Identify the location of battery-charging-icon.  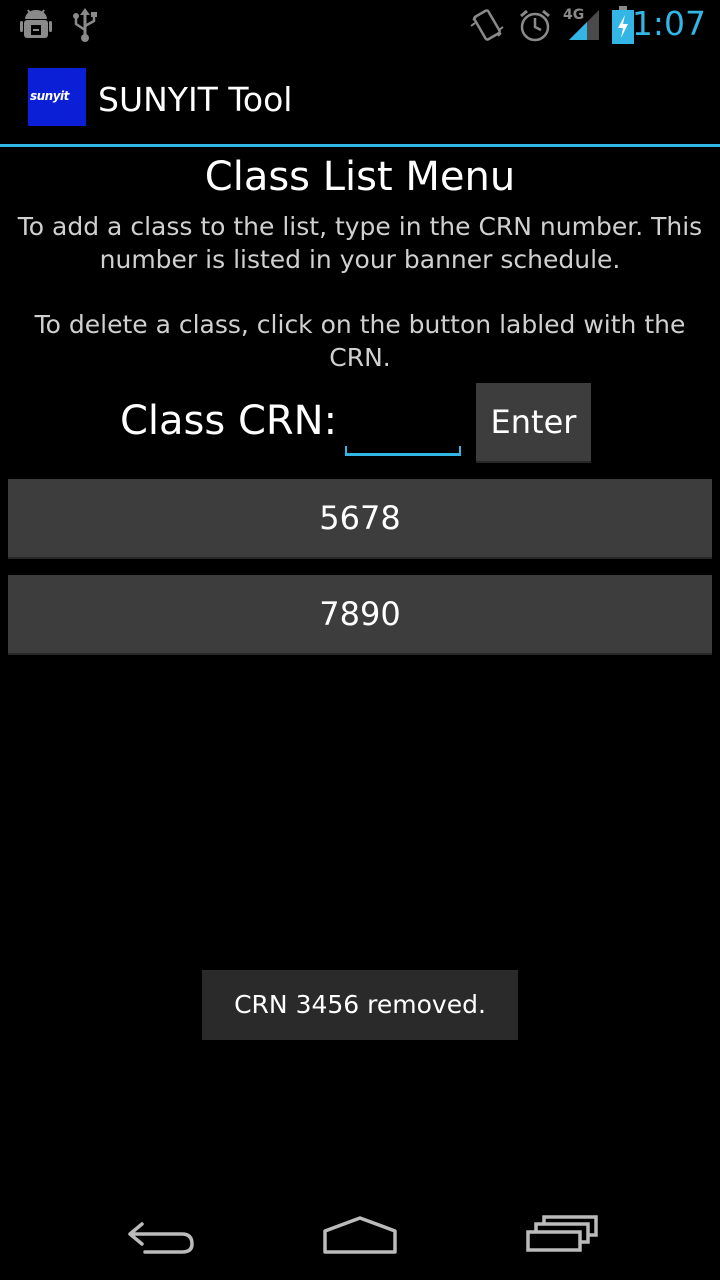
(623, 27).